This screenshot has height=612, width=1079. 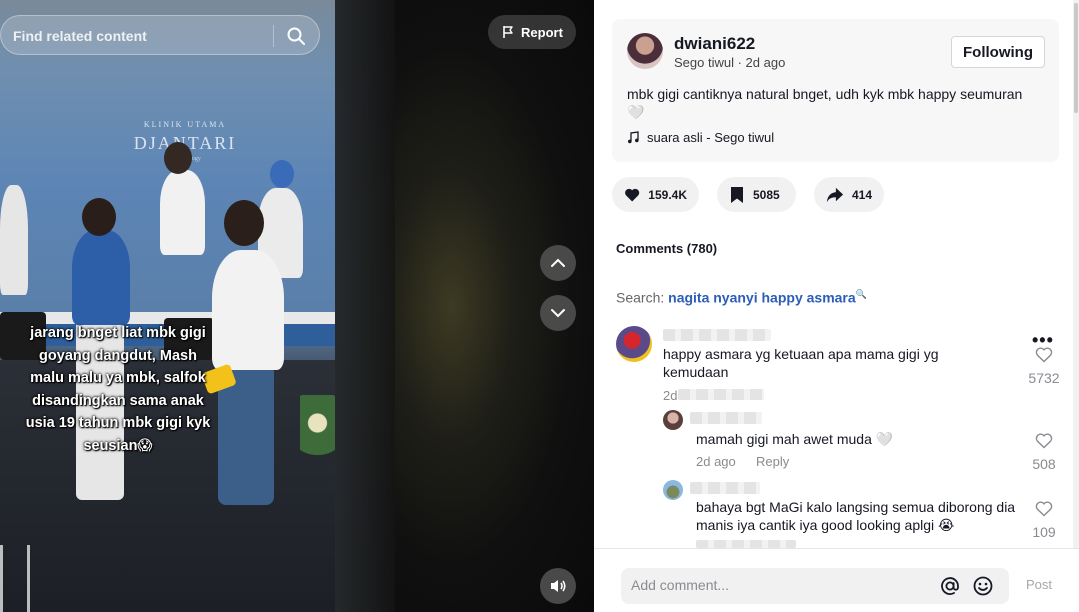 I want to click on comment-date: 2d, so click(x=670, y=395).